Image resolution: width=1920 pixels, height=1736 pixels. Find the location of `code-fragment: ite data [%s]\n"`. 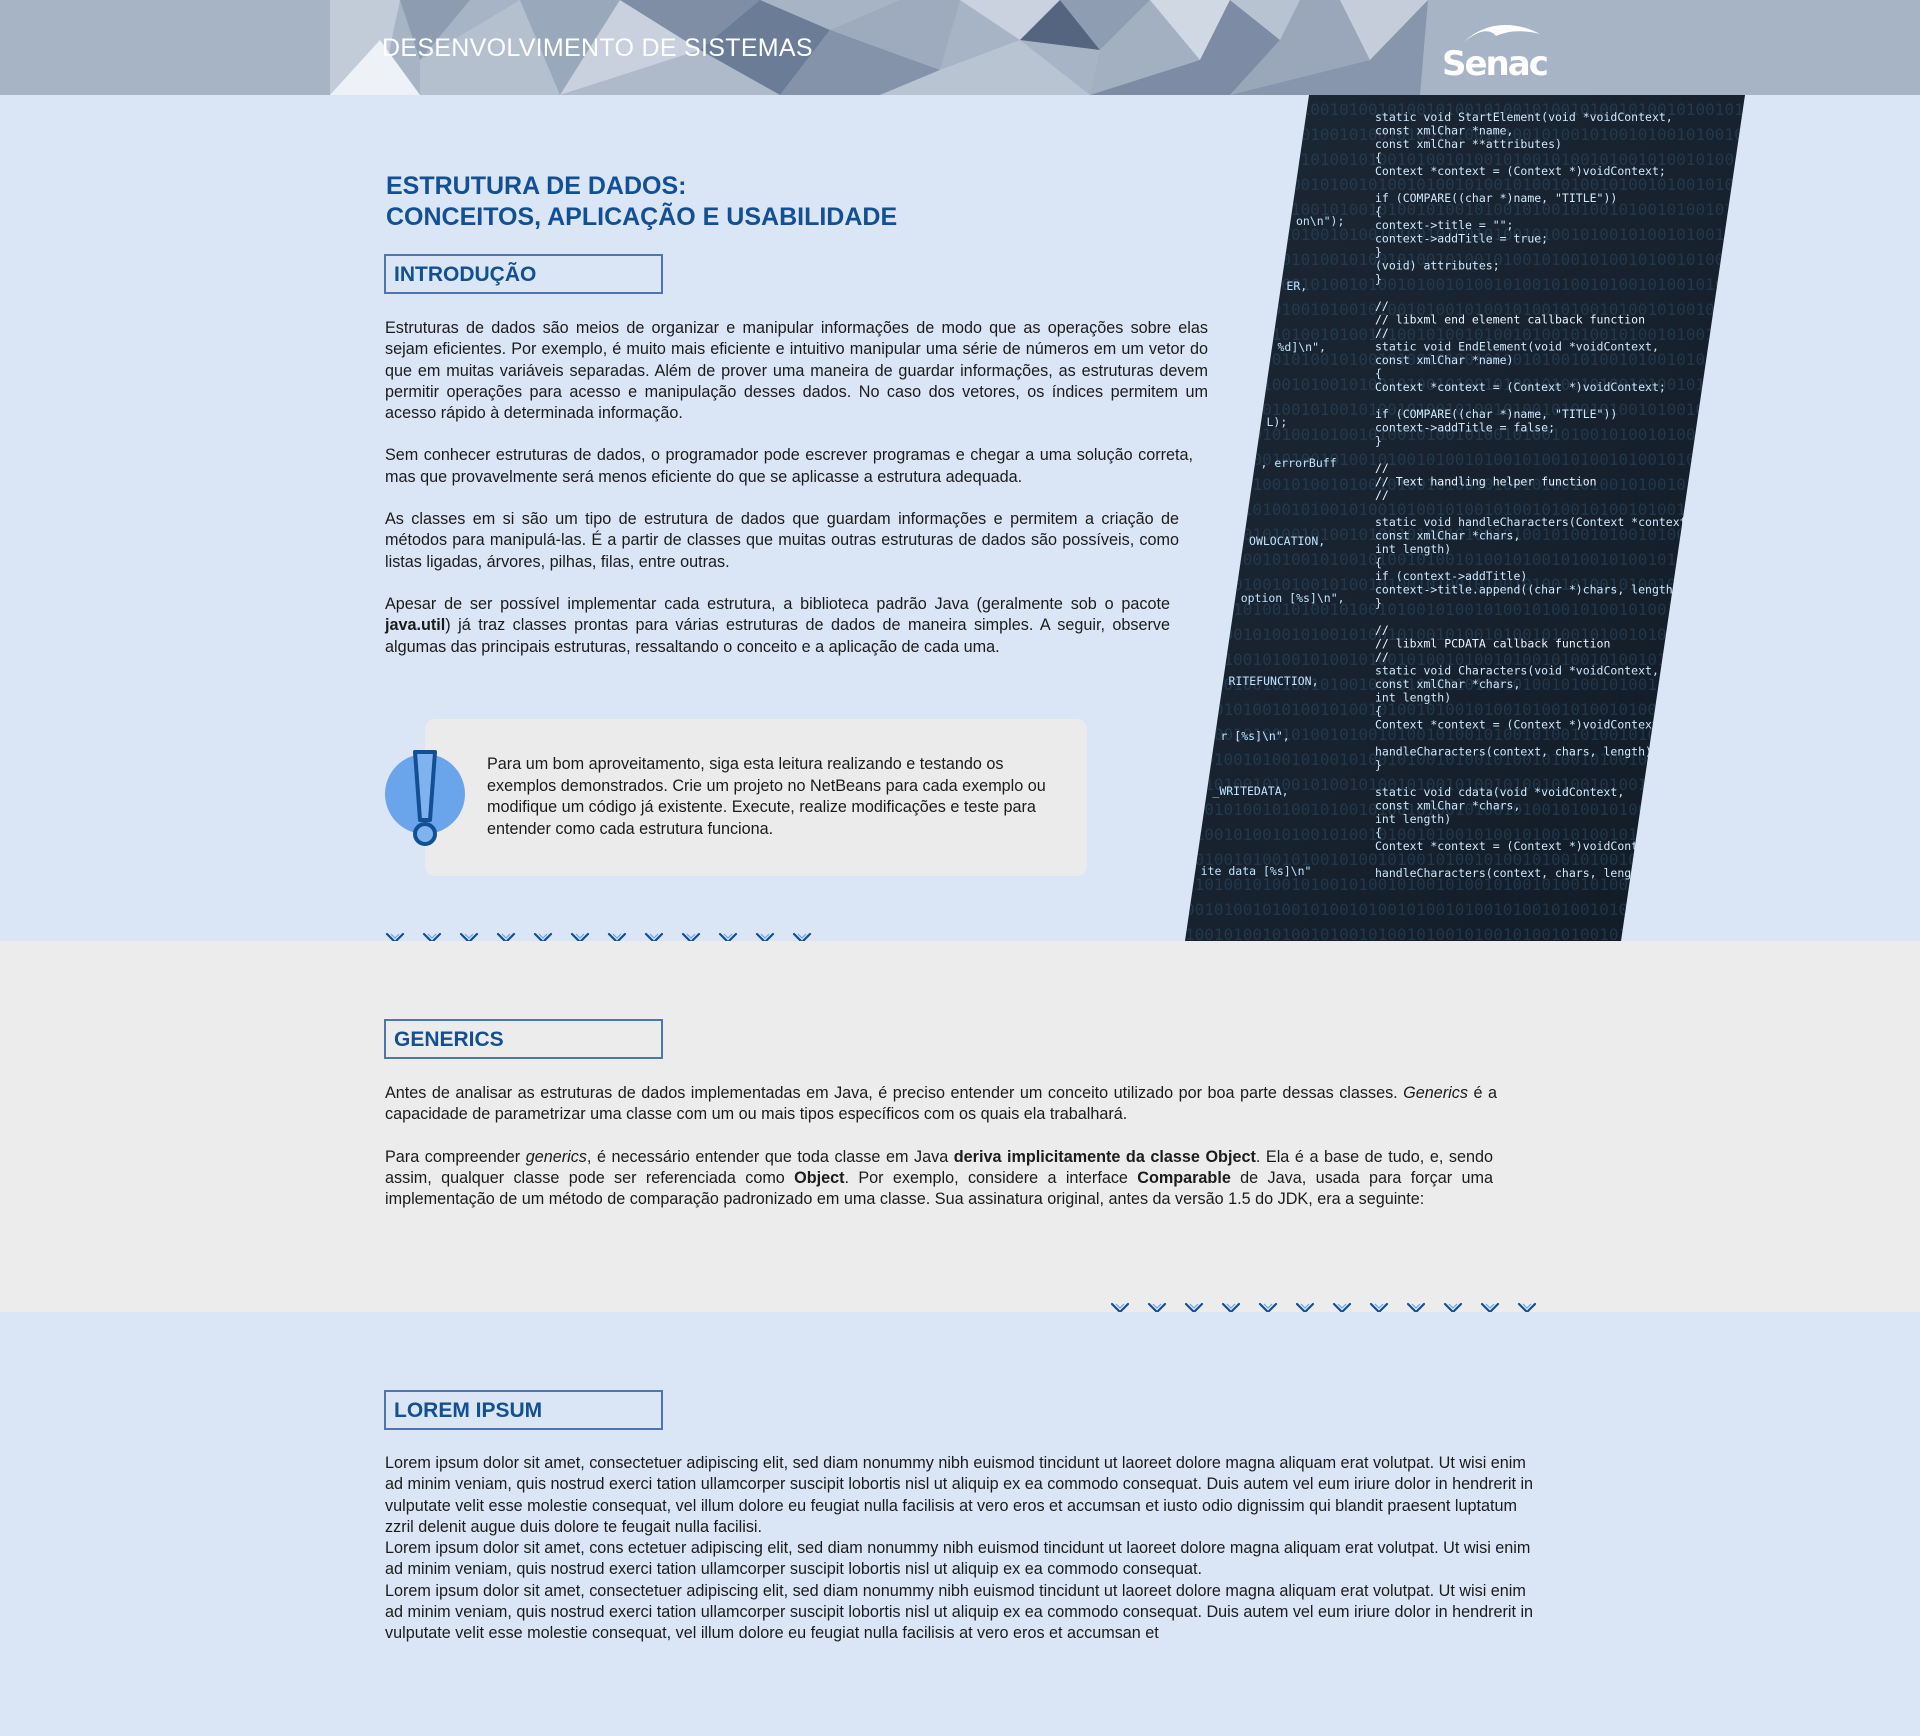

code-fragment: ite data [%s]\n" is located at coordinates (1256, 871).